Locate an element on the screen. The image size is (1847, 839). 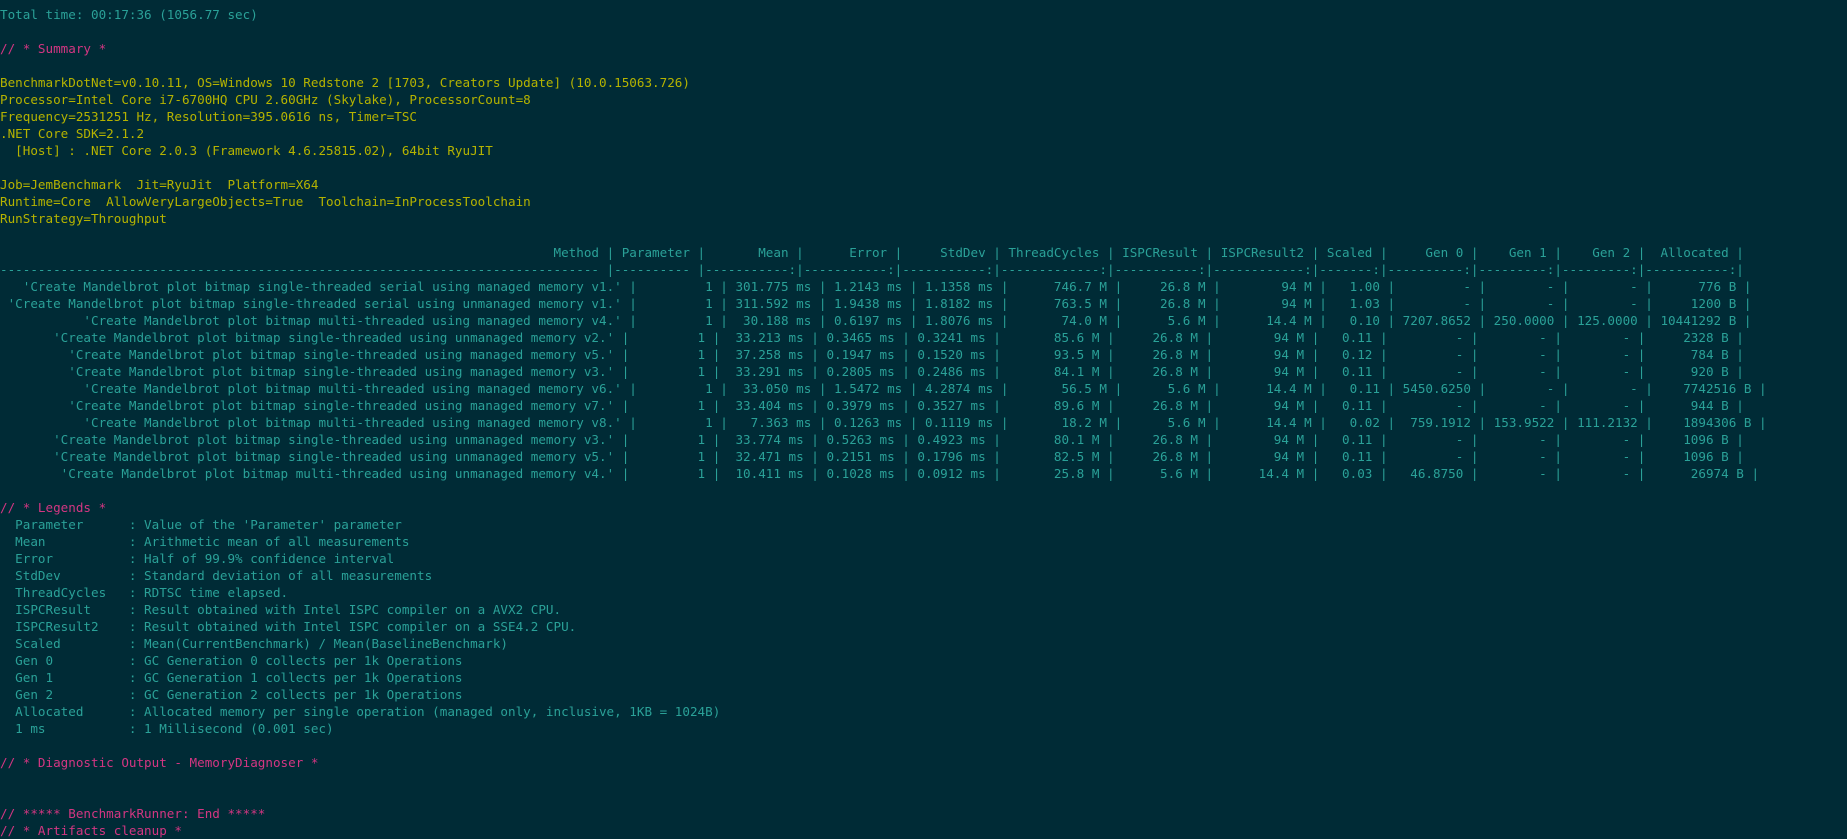
legend-key: ISPCResult2 is located at coordinates (57, 626).